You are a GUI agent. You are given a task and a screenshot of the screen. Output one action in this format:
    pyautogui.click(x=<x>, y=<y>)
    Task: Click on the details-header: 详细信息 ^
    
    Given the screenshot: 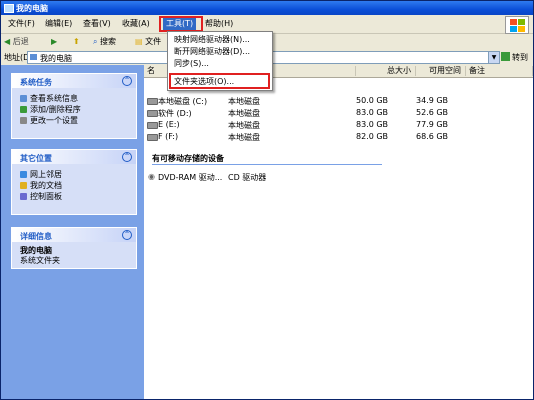 What is the action you would take?
    pyautogui.click(x=74, y=235)
    